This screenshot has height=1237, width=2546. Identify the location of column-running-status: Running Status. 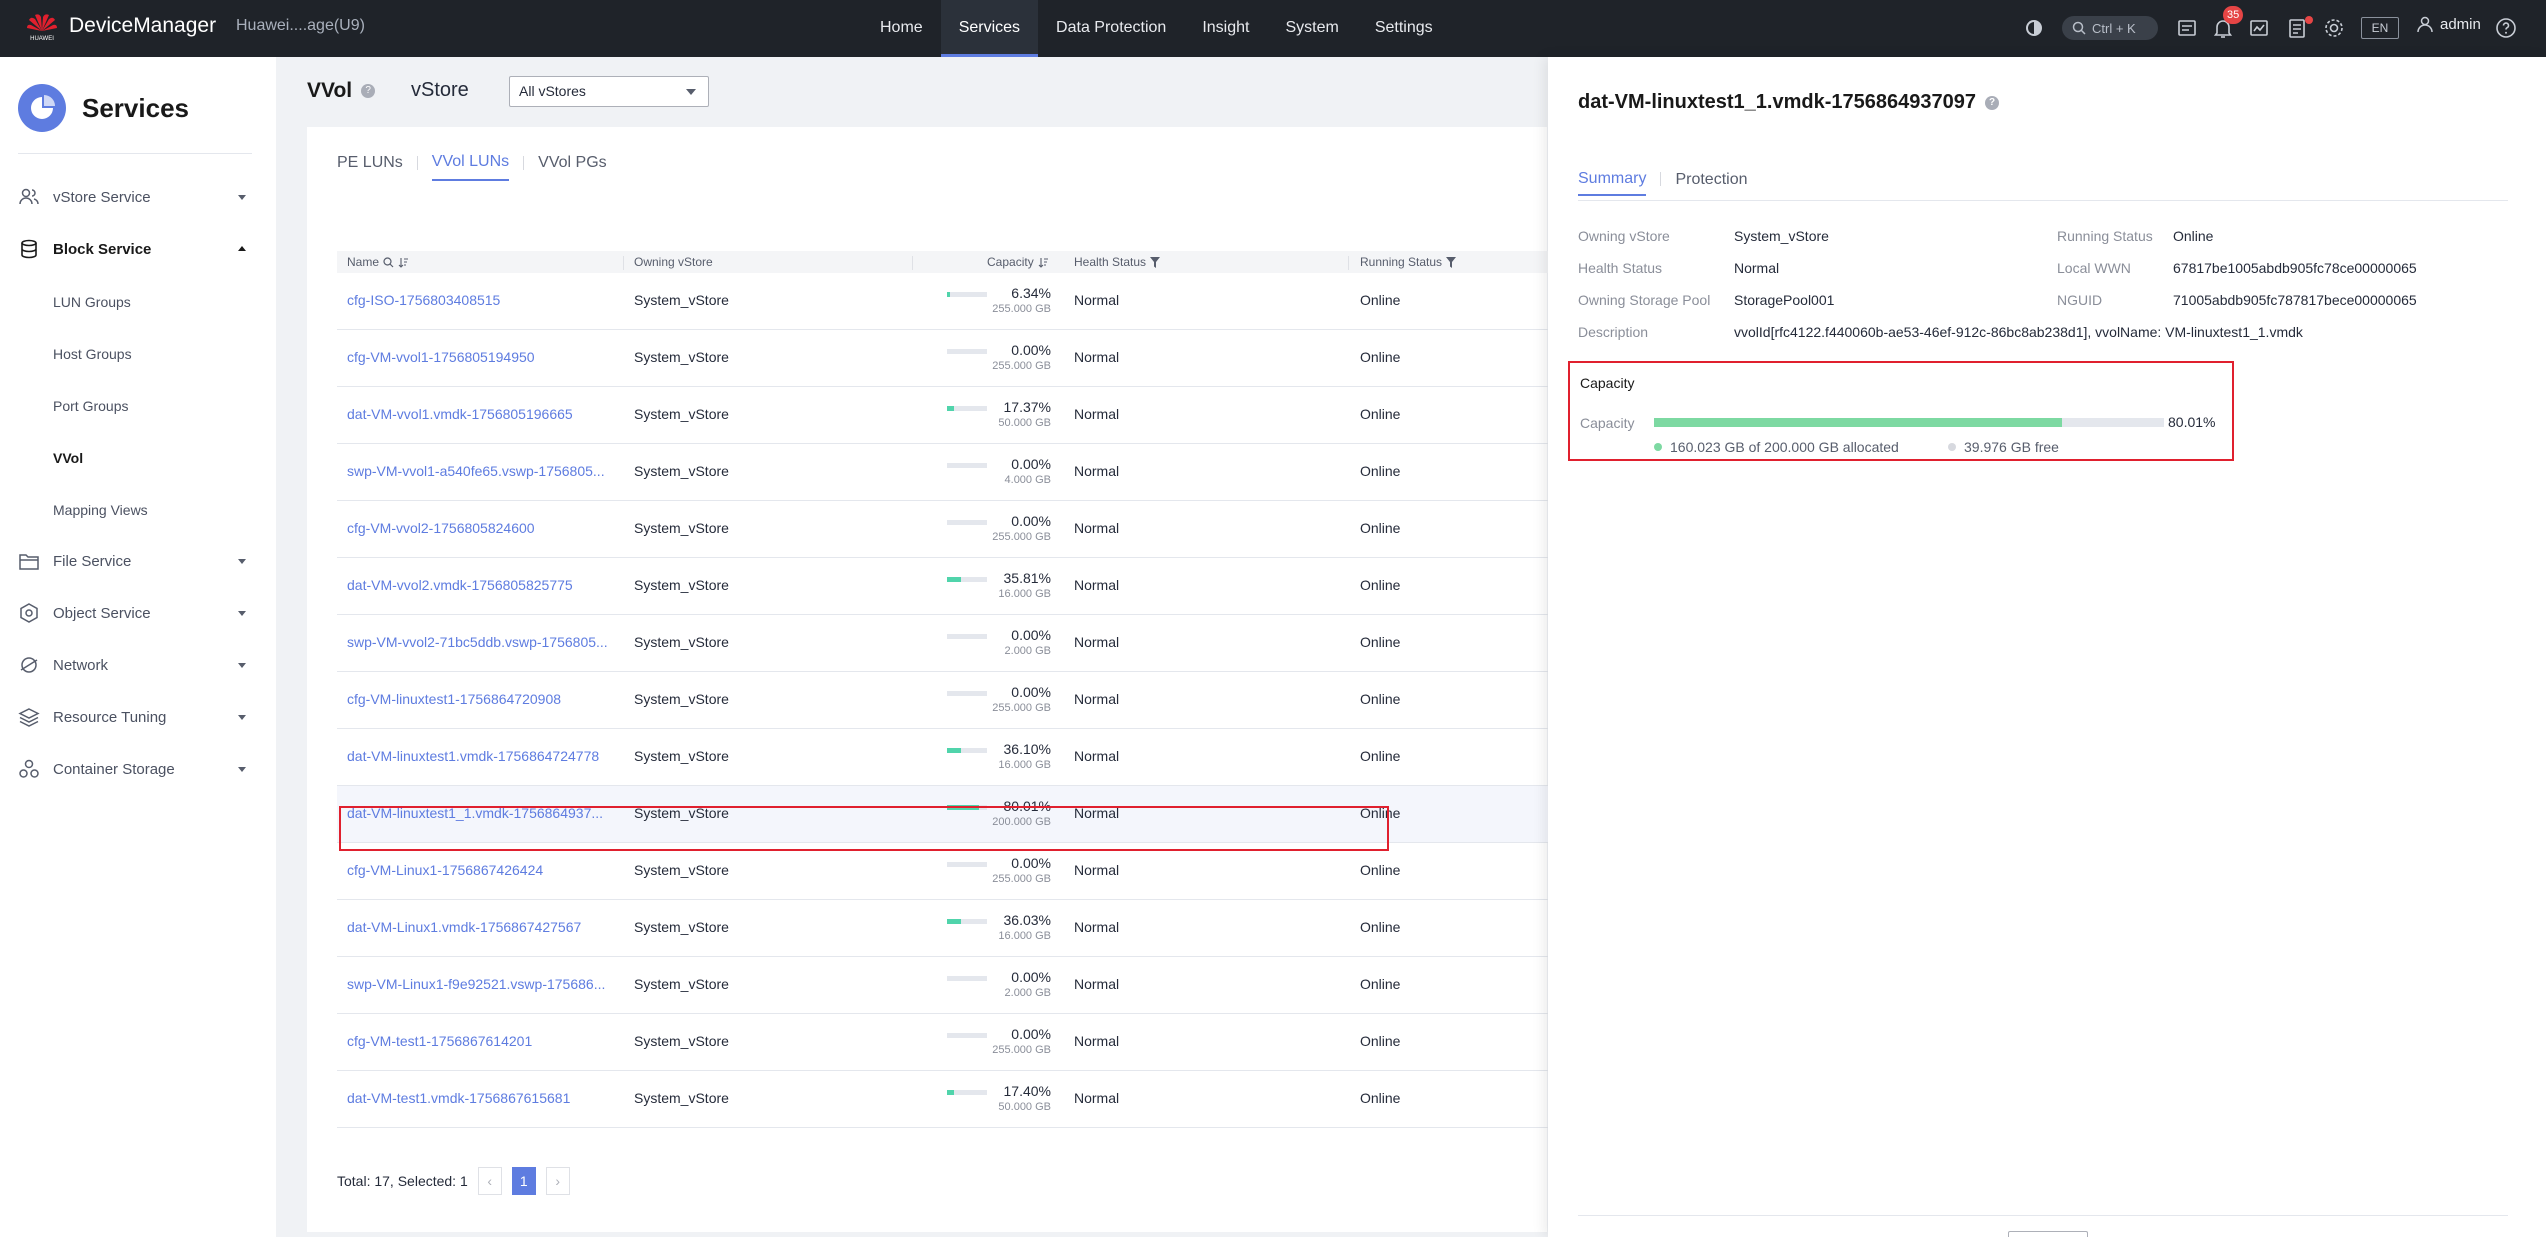
(1408, 262).